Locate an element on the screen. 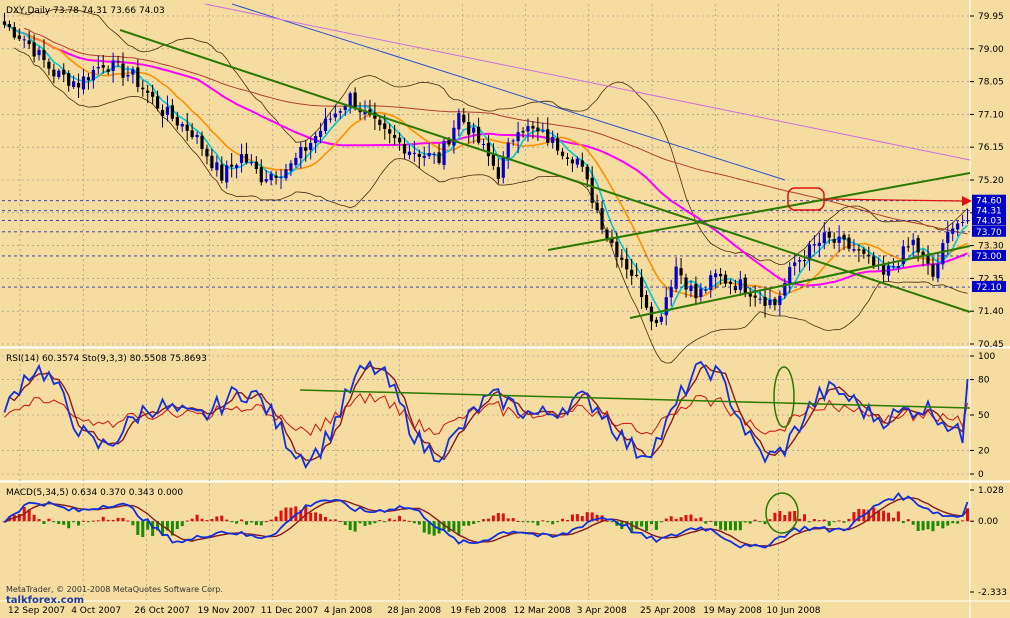  date-label-10: 25 Apr 2008 is located at coordinates (668, 611).